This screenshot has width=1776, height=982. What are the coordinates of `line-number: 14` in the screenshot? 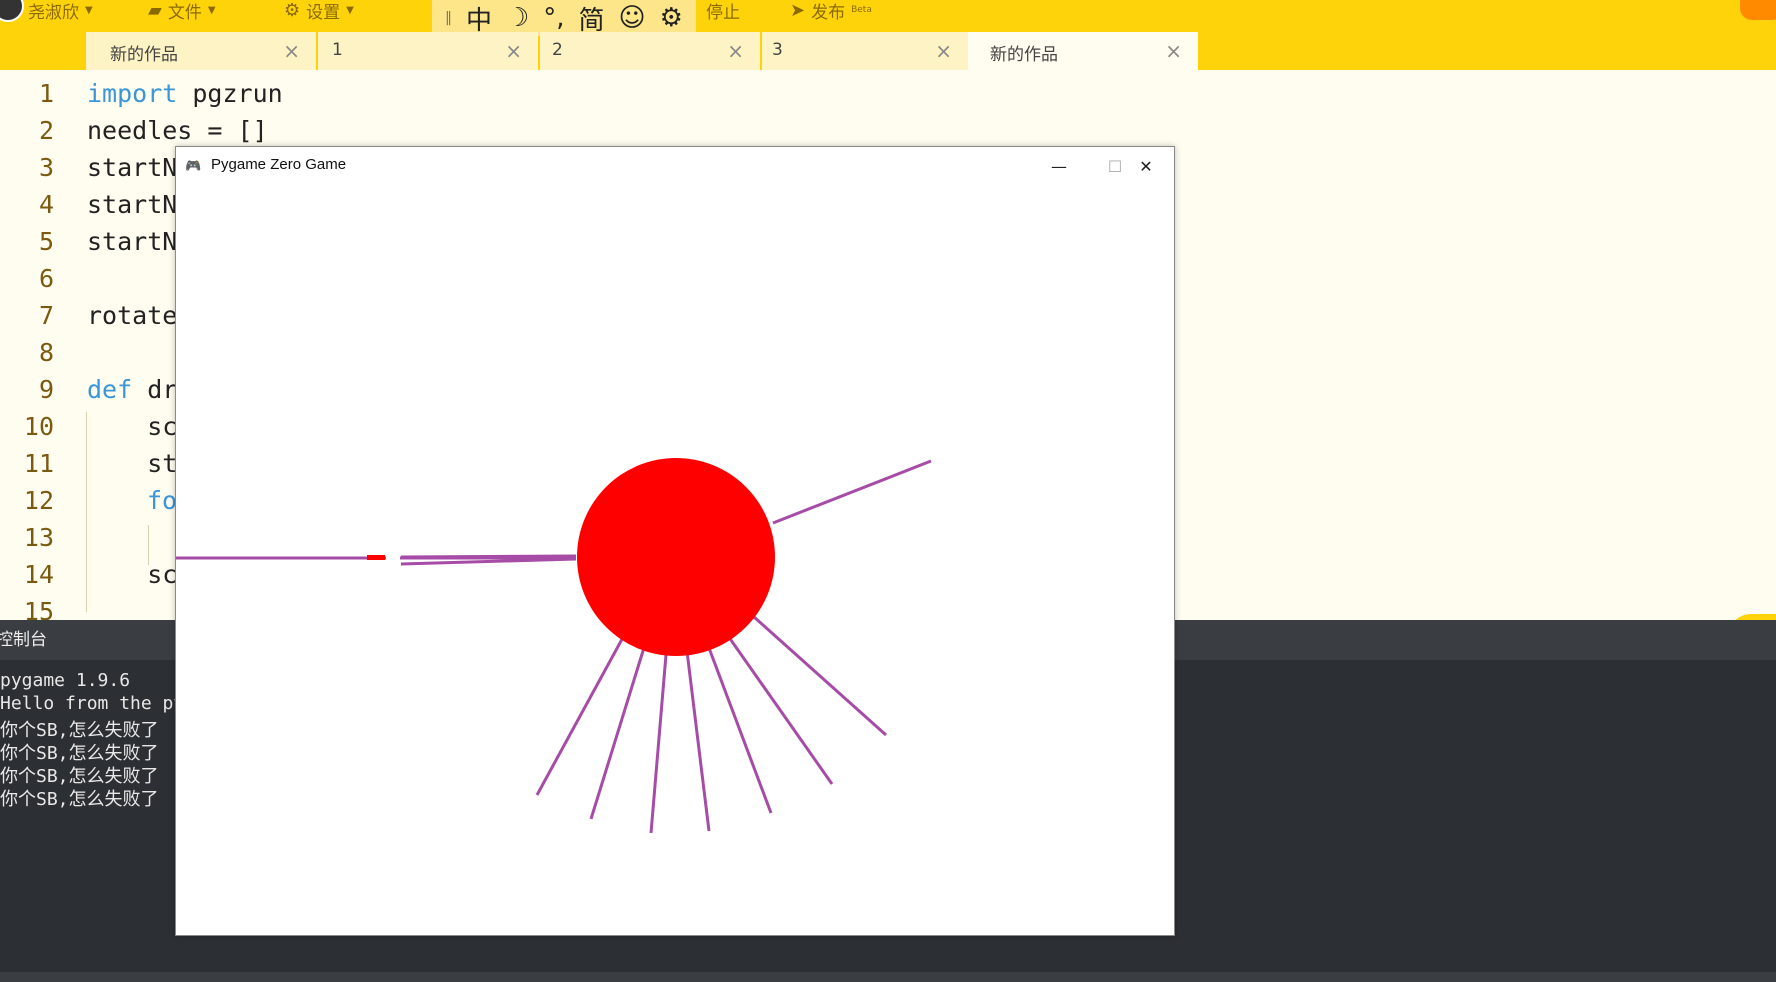 It's located at (38, 574).